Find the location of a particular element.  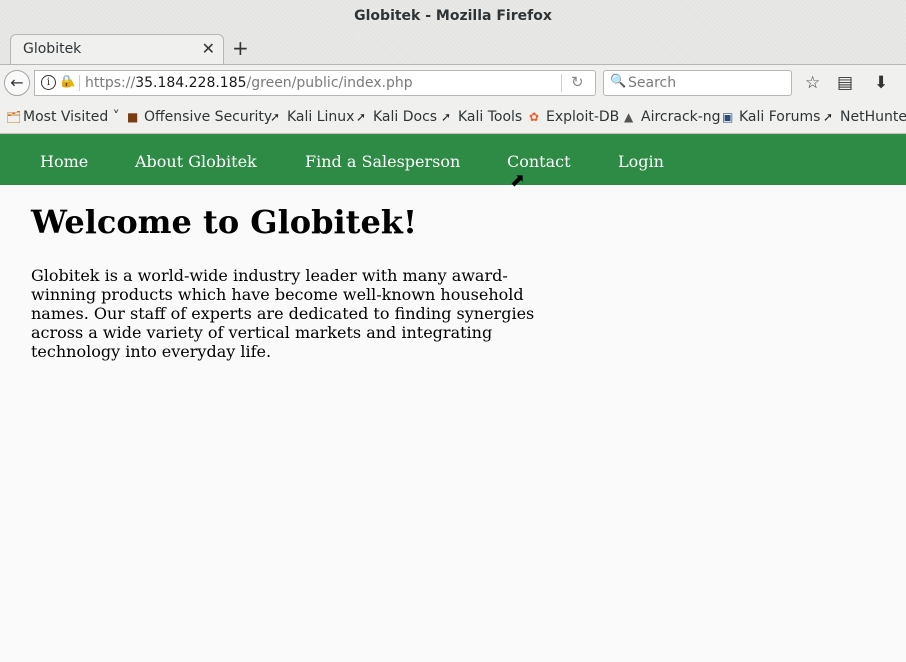

reload-separator is located at coordinates (561, 83).